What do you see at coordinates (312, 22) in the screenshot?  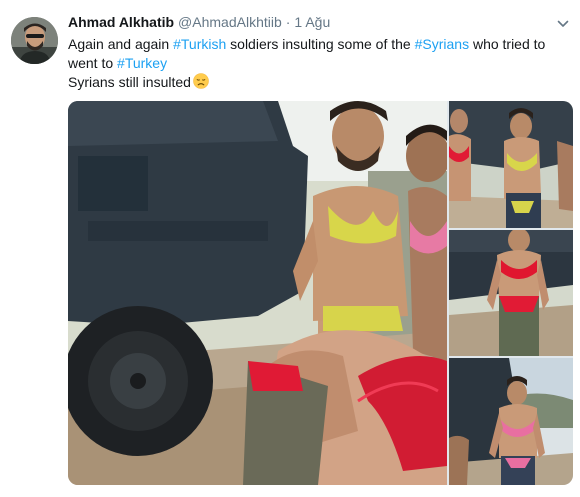 I see `timestamp: 1 Ağu` at bounding box center [312, 22].